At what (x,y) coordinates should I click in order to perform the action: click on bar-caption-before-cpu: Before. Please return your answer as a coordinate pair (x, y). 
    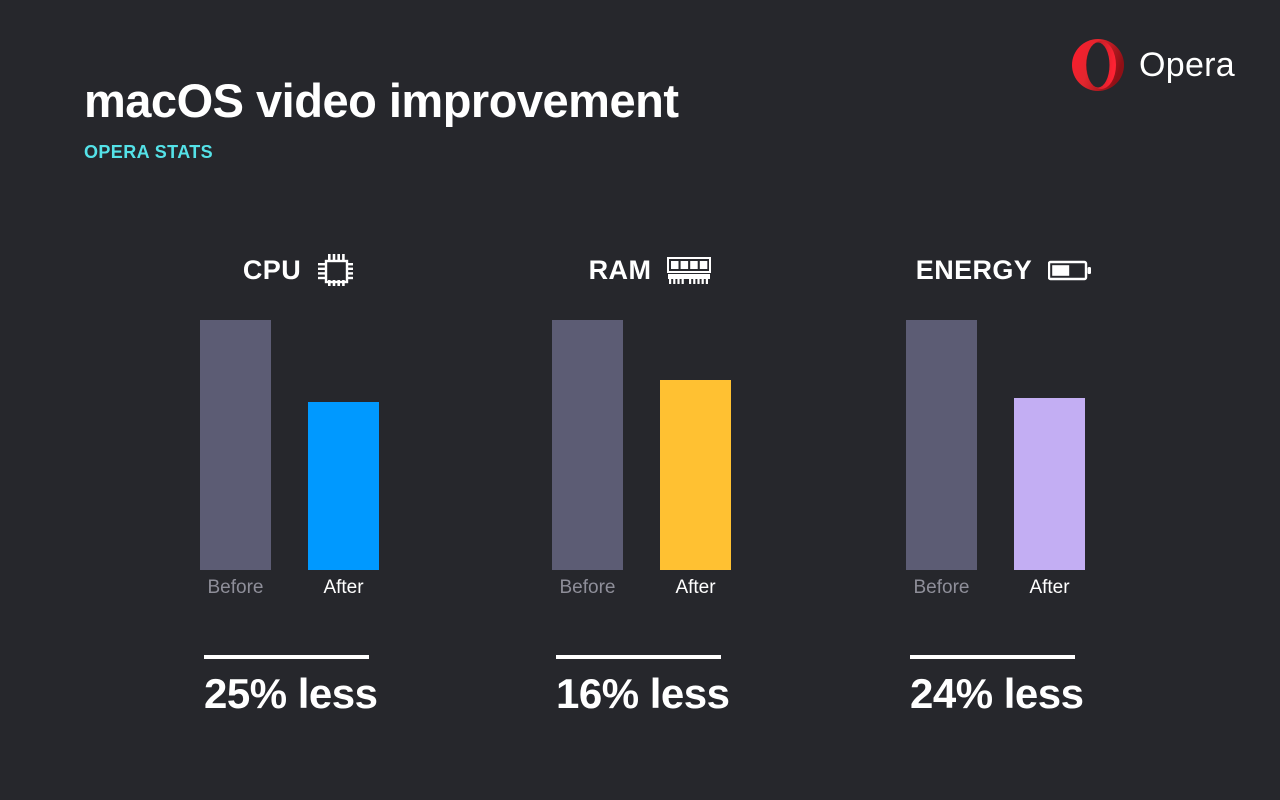
    Looking at the image, I should click on (235, 587).